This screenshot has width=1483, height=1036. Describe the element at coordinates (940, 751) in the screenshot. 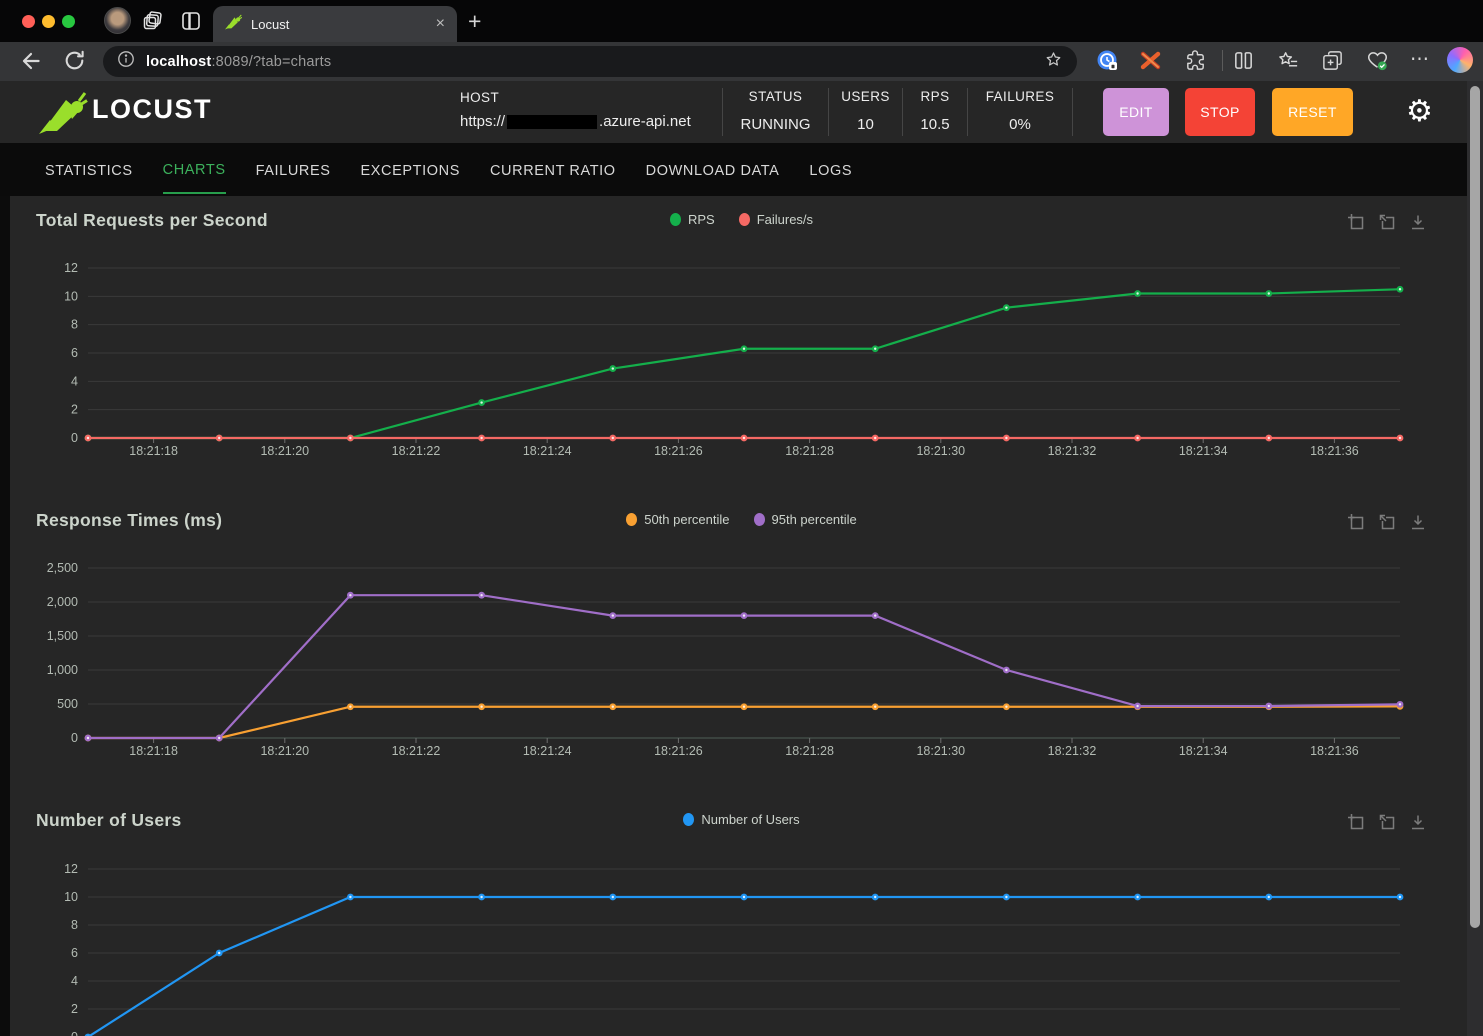

I see `svg-text: 18:21:30` at that location.